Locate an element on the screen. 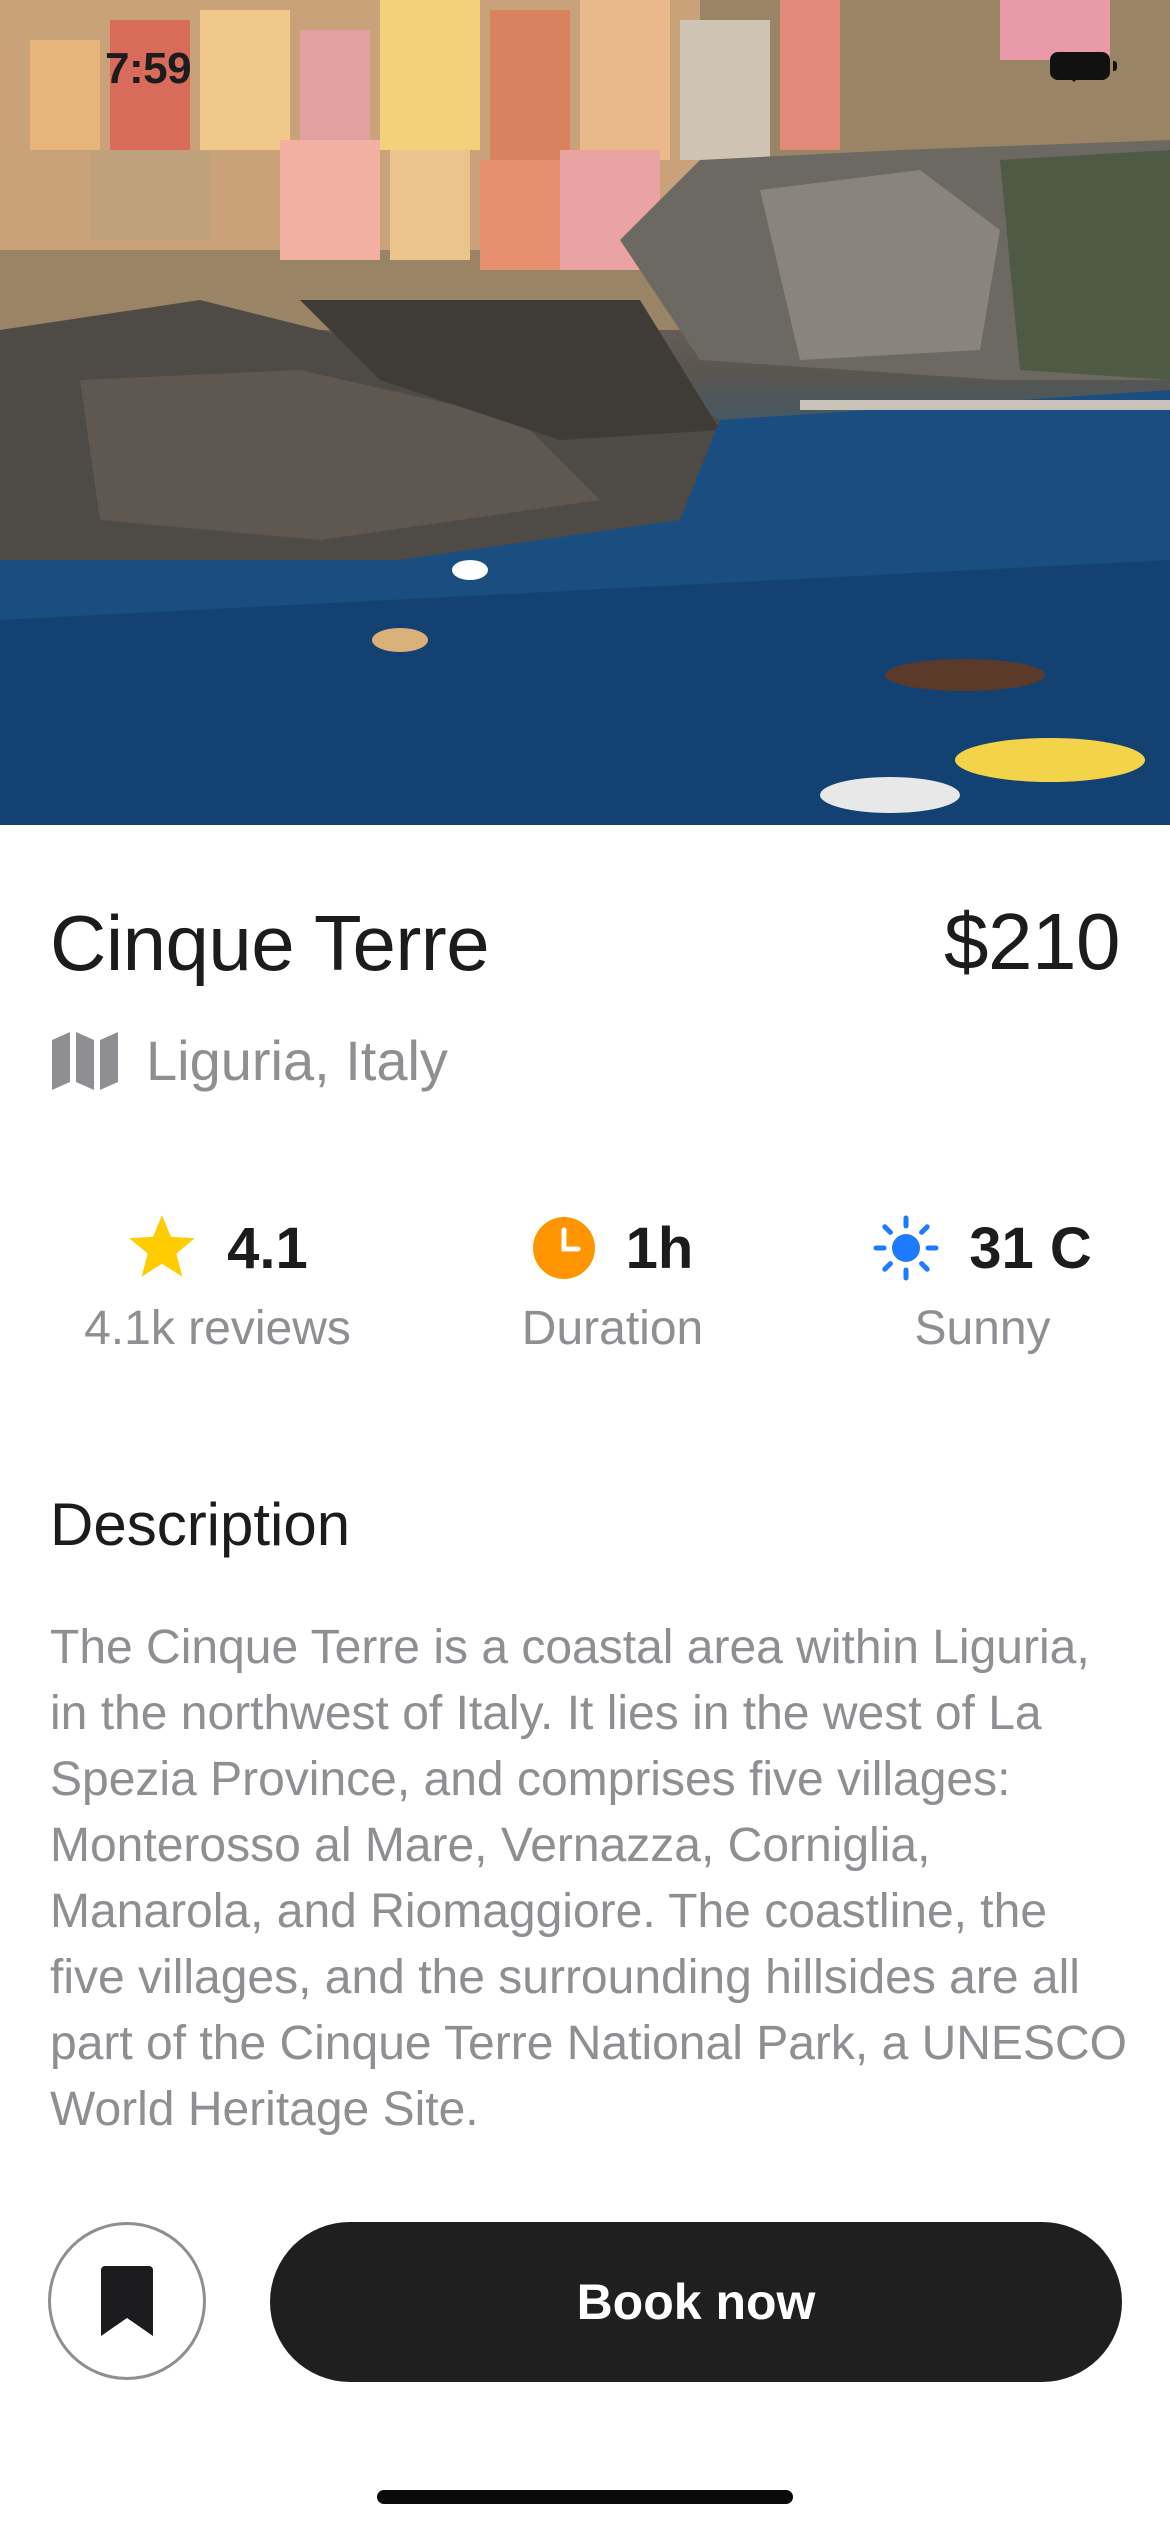 The height and width of the screenshot is (2532, 1170). weather-value: 31 C is located at coordinates (1030, 1248).